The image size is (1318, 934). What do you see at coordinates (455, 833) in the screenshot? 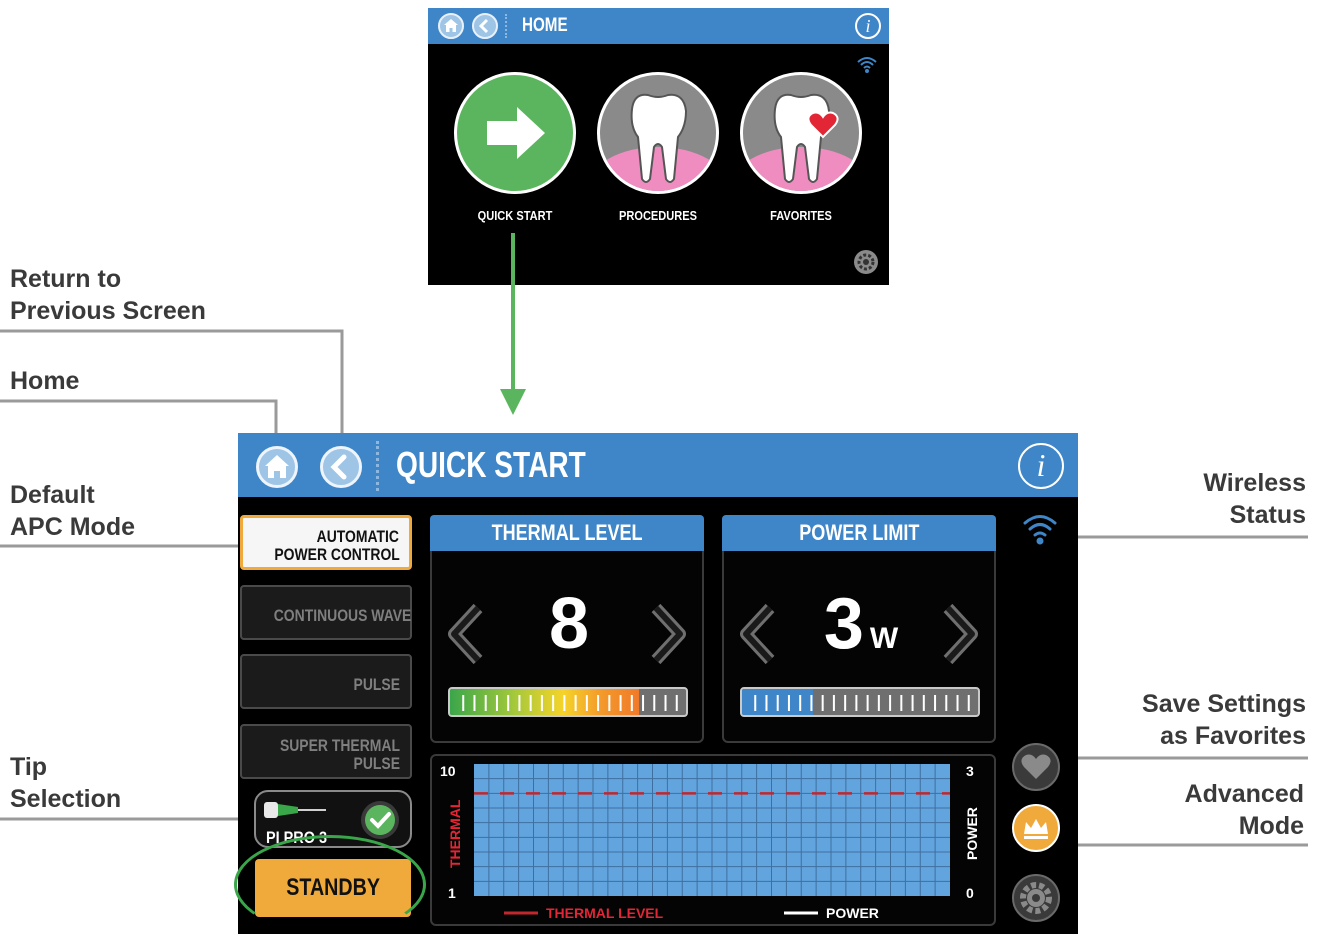
I see `left-axis-title: THERMAL` at bounding box center [455, 833].